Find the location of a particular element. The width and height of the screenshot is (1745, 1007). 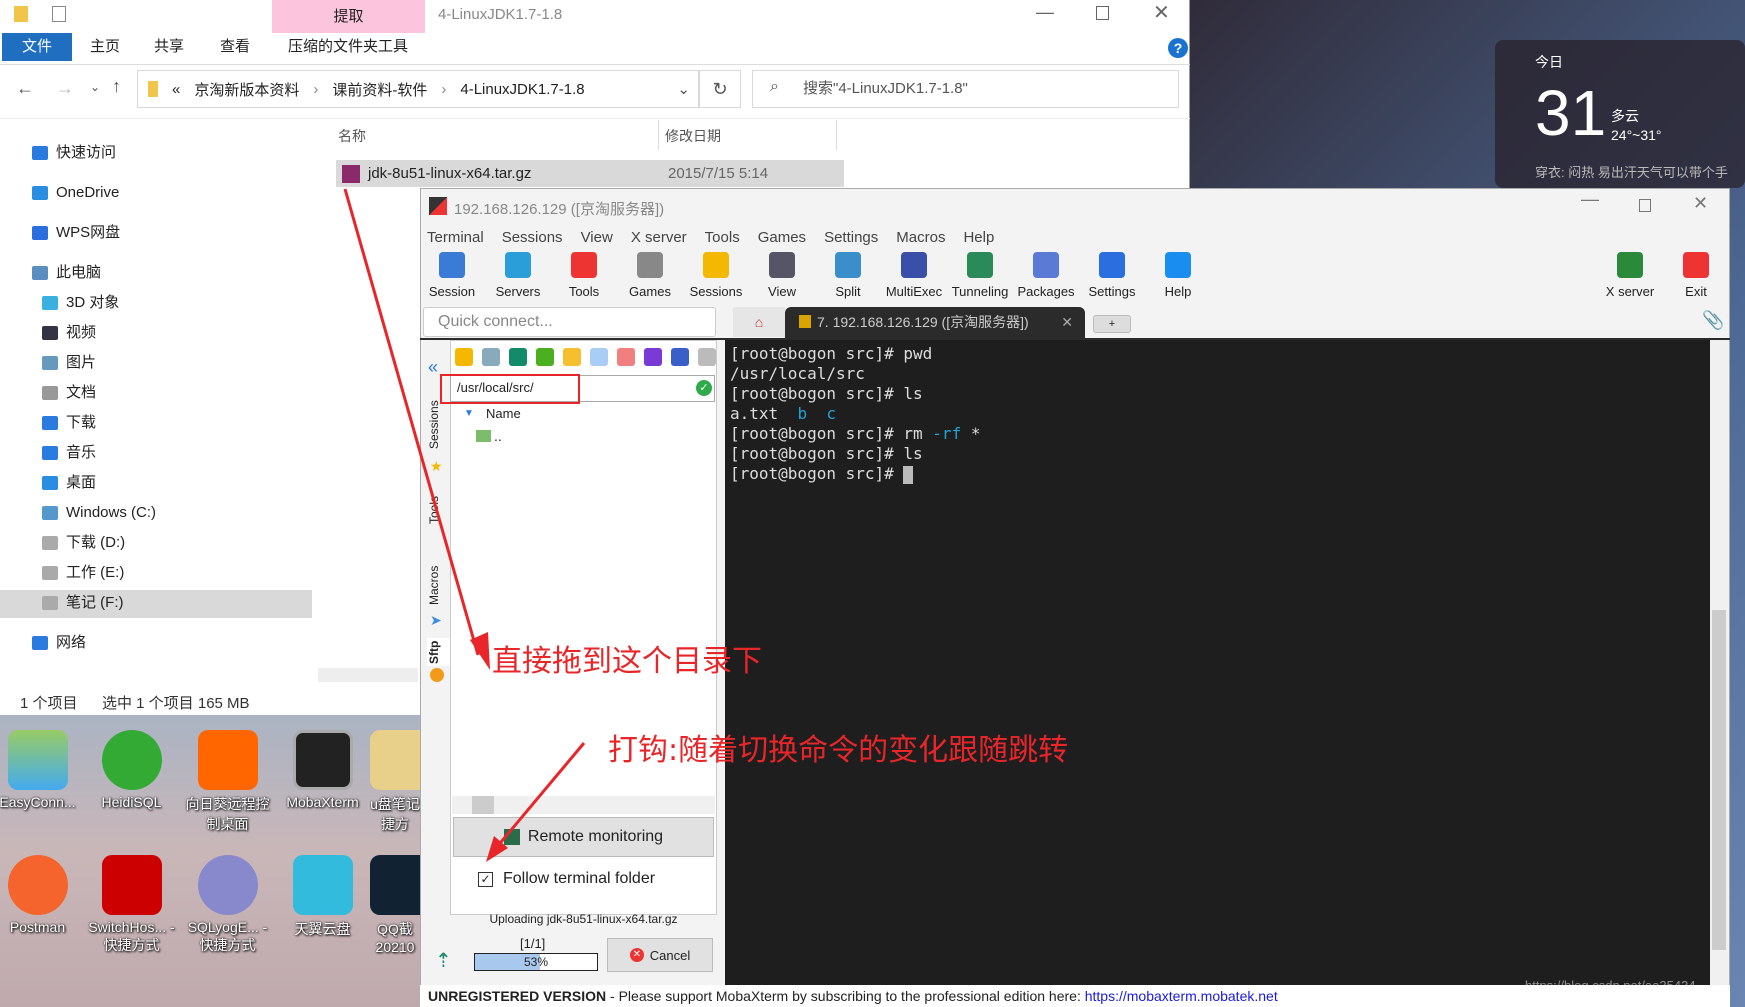

nav-item: 网络 is located at coordinates (59, 643).